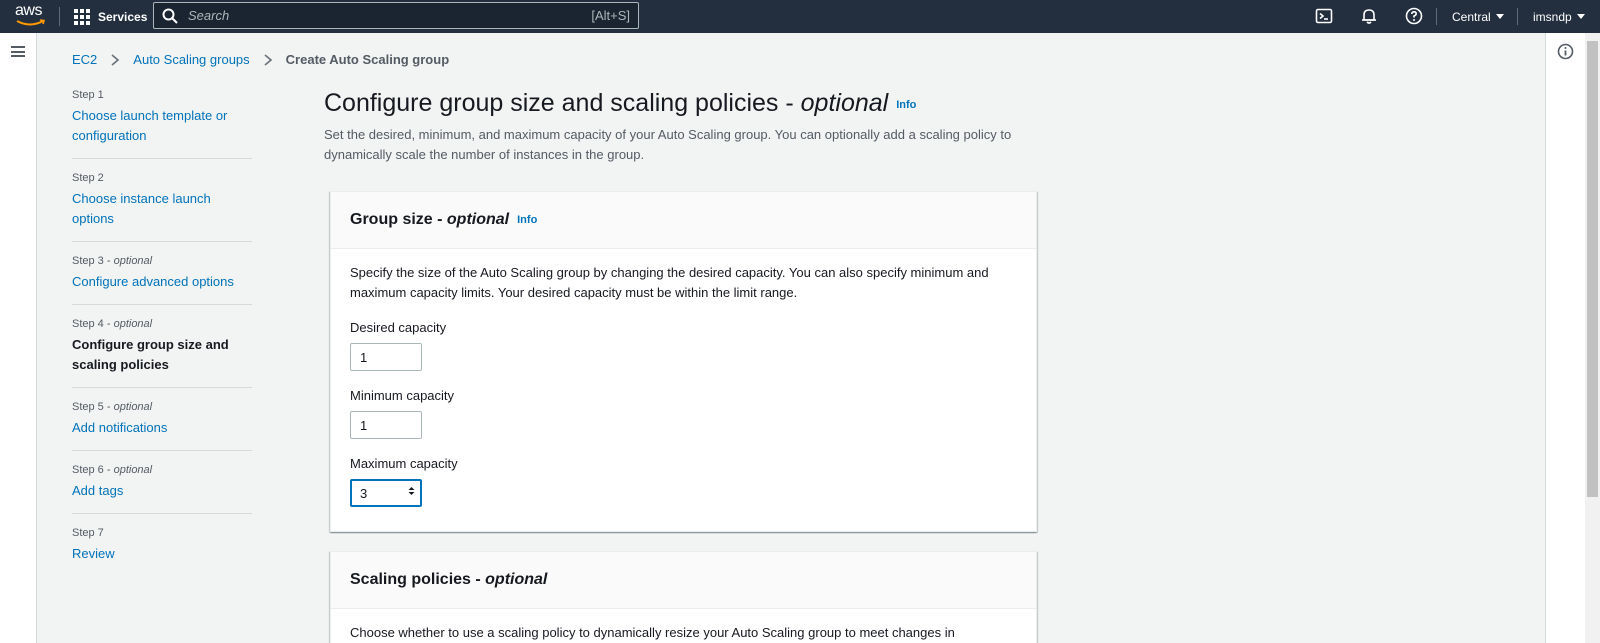  What do you see at coordinates (404, 463) in the screenshot?
I see `maximum-capacity-label: Maximum capacity` at bounding box center [404, 463].